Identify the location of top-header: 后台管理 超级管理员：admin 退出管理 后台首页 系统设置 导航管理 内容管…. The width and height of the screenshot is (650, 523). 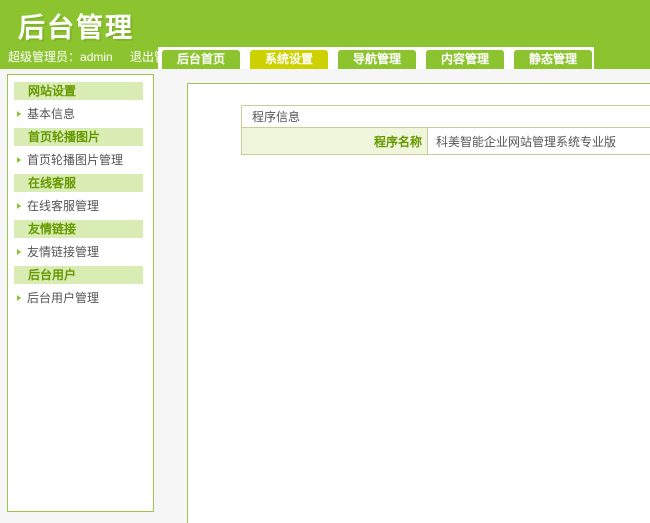
(325, 34).